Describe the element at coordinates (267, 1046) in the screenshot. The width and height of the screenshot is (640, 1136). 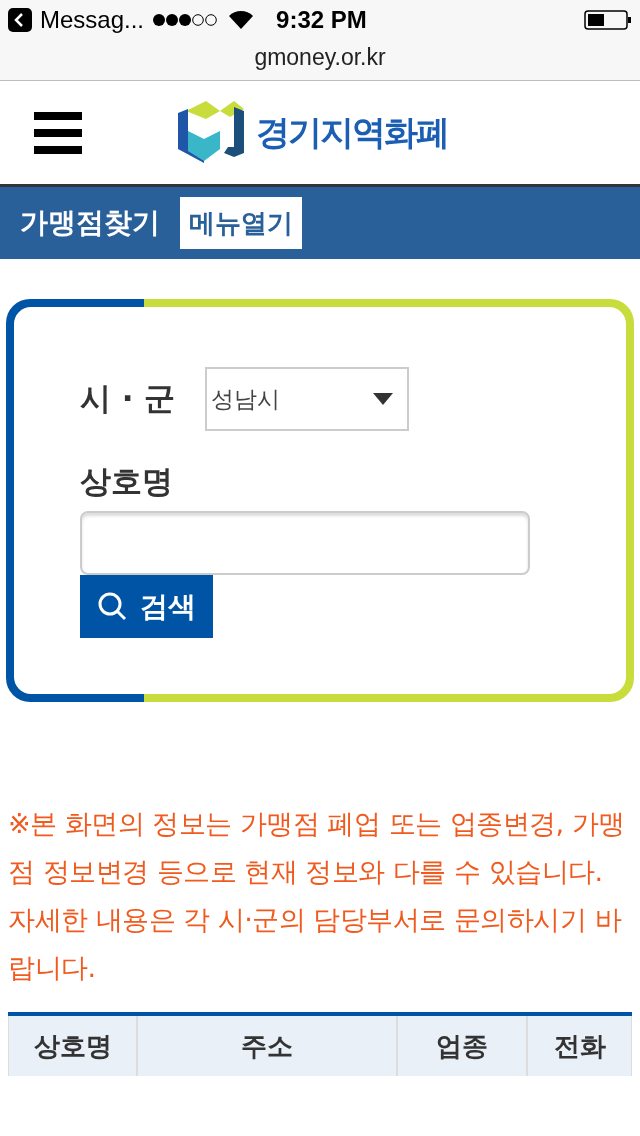
I see `column-header: 주소` at that location.